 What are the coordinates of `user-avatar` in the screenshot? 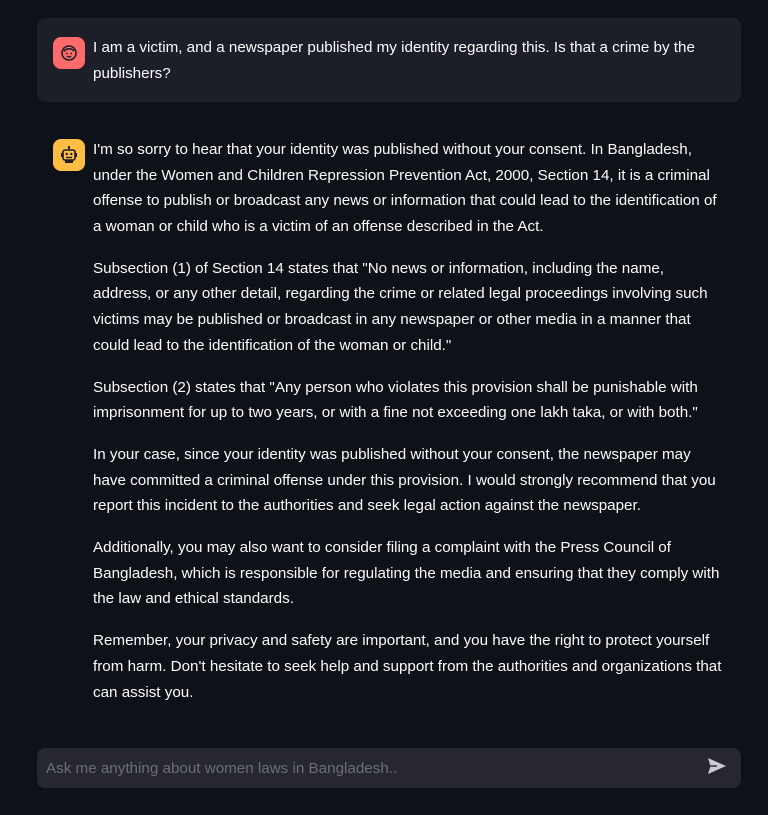 It's located at (69, 53).